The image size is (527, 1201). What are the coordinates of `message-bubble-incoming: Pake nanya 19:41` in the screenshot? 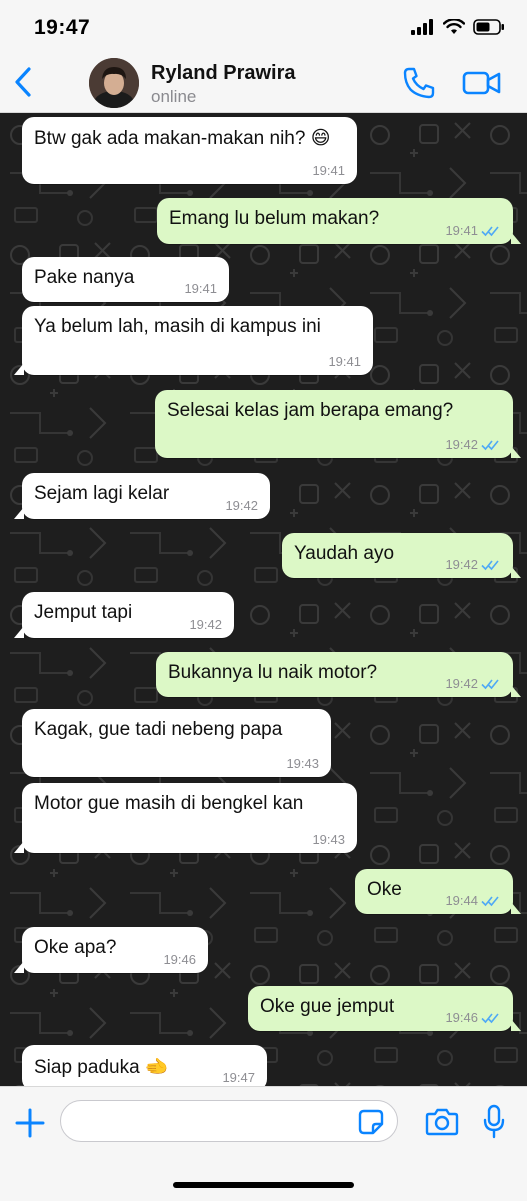 It's located at (125, 279).